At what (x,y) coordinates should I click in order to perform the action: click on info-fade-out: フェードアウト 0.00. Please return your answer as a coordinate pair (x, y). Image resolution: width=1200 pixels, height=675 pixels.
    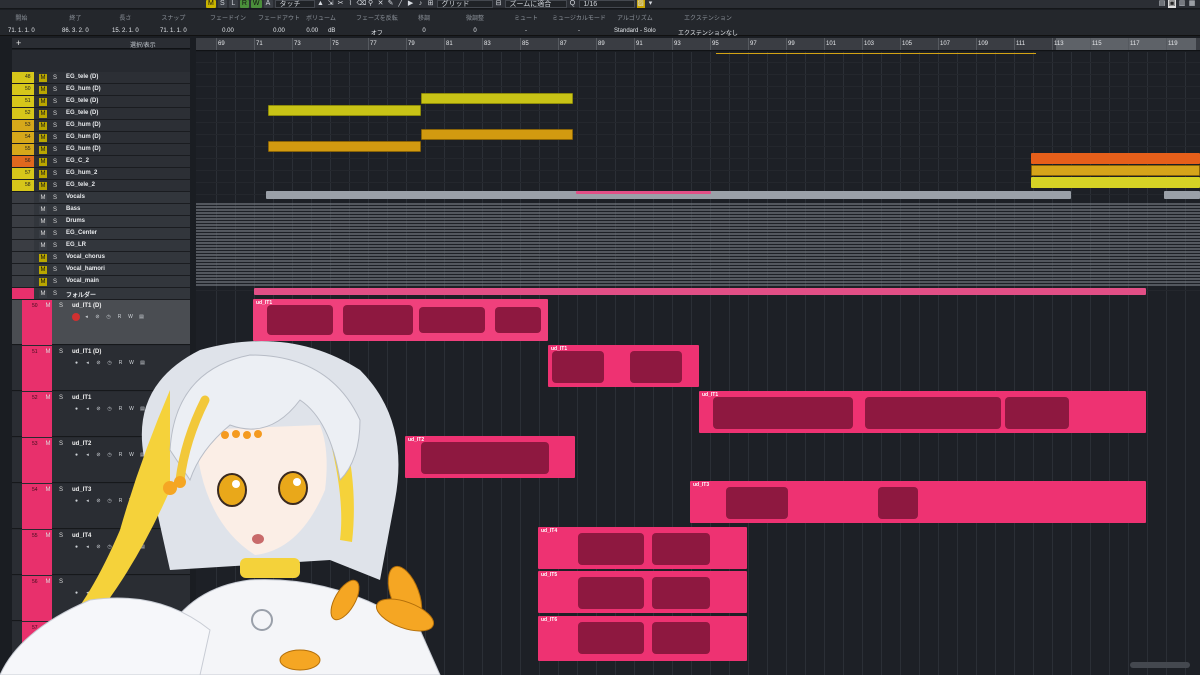
    Looking at the image, I should click on (279, 23).